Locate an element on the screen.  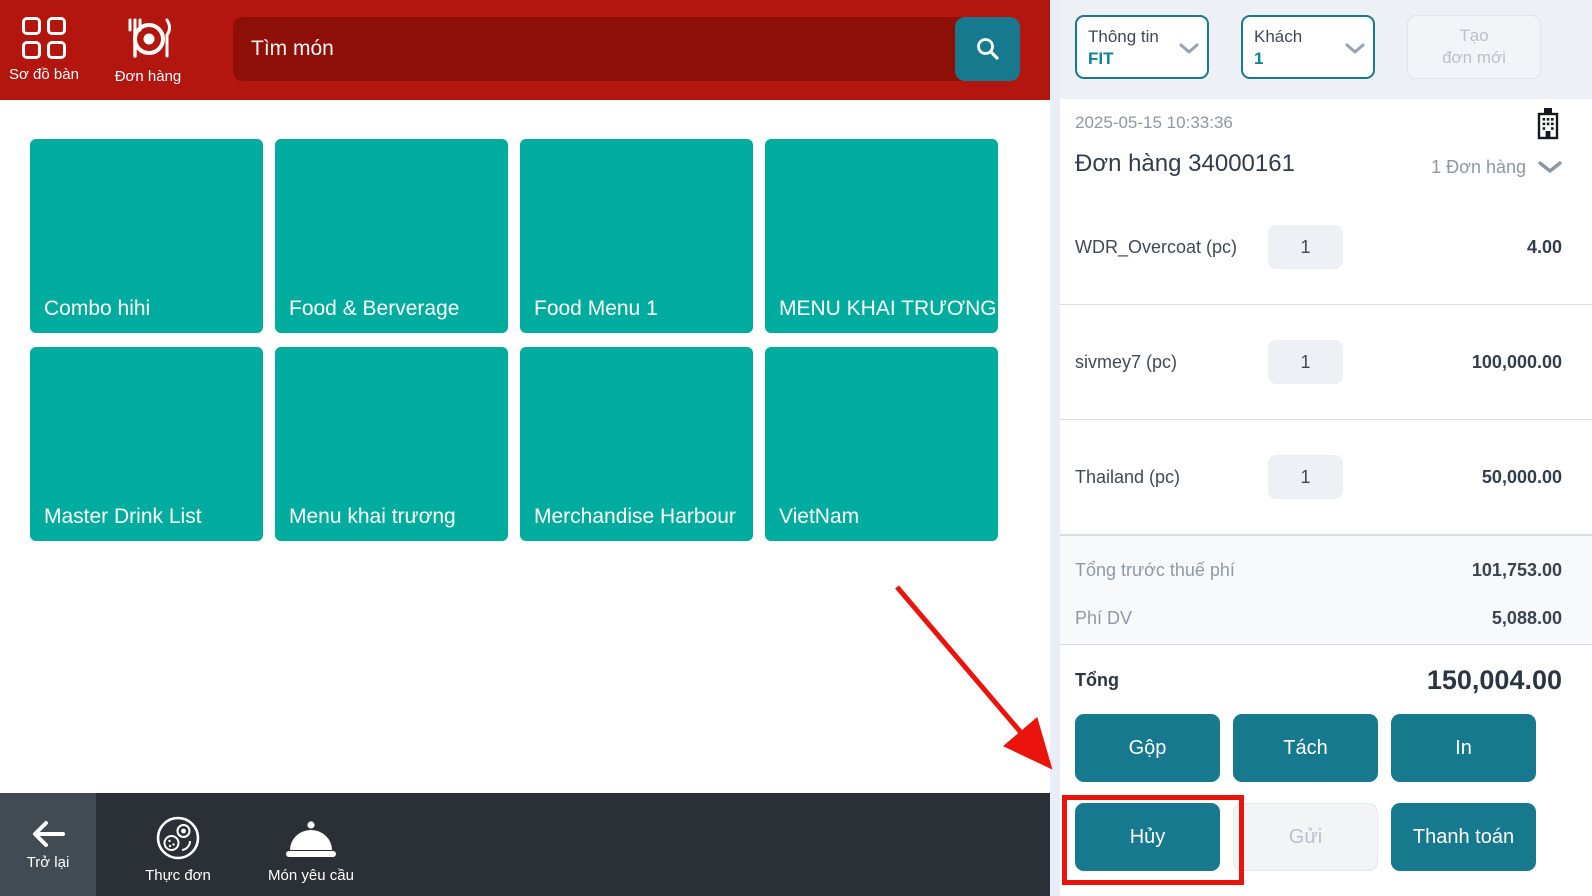
order-item-row: Thailand (pc) 1 50,000.00 is located at coordinates (1326, 477).